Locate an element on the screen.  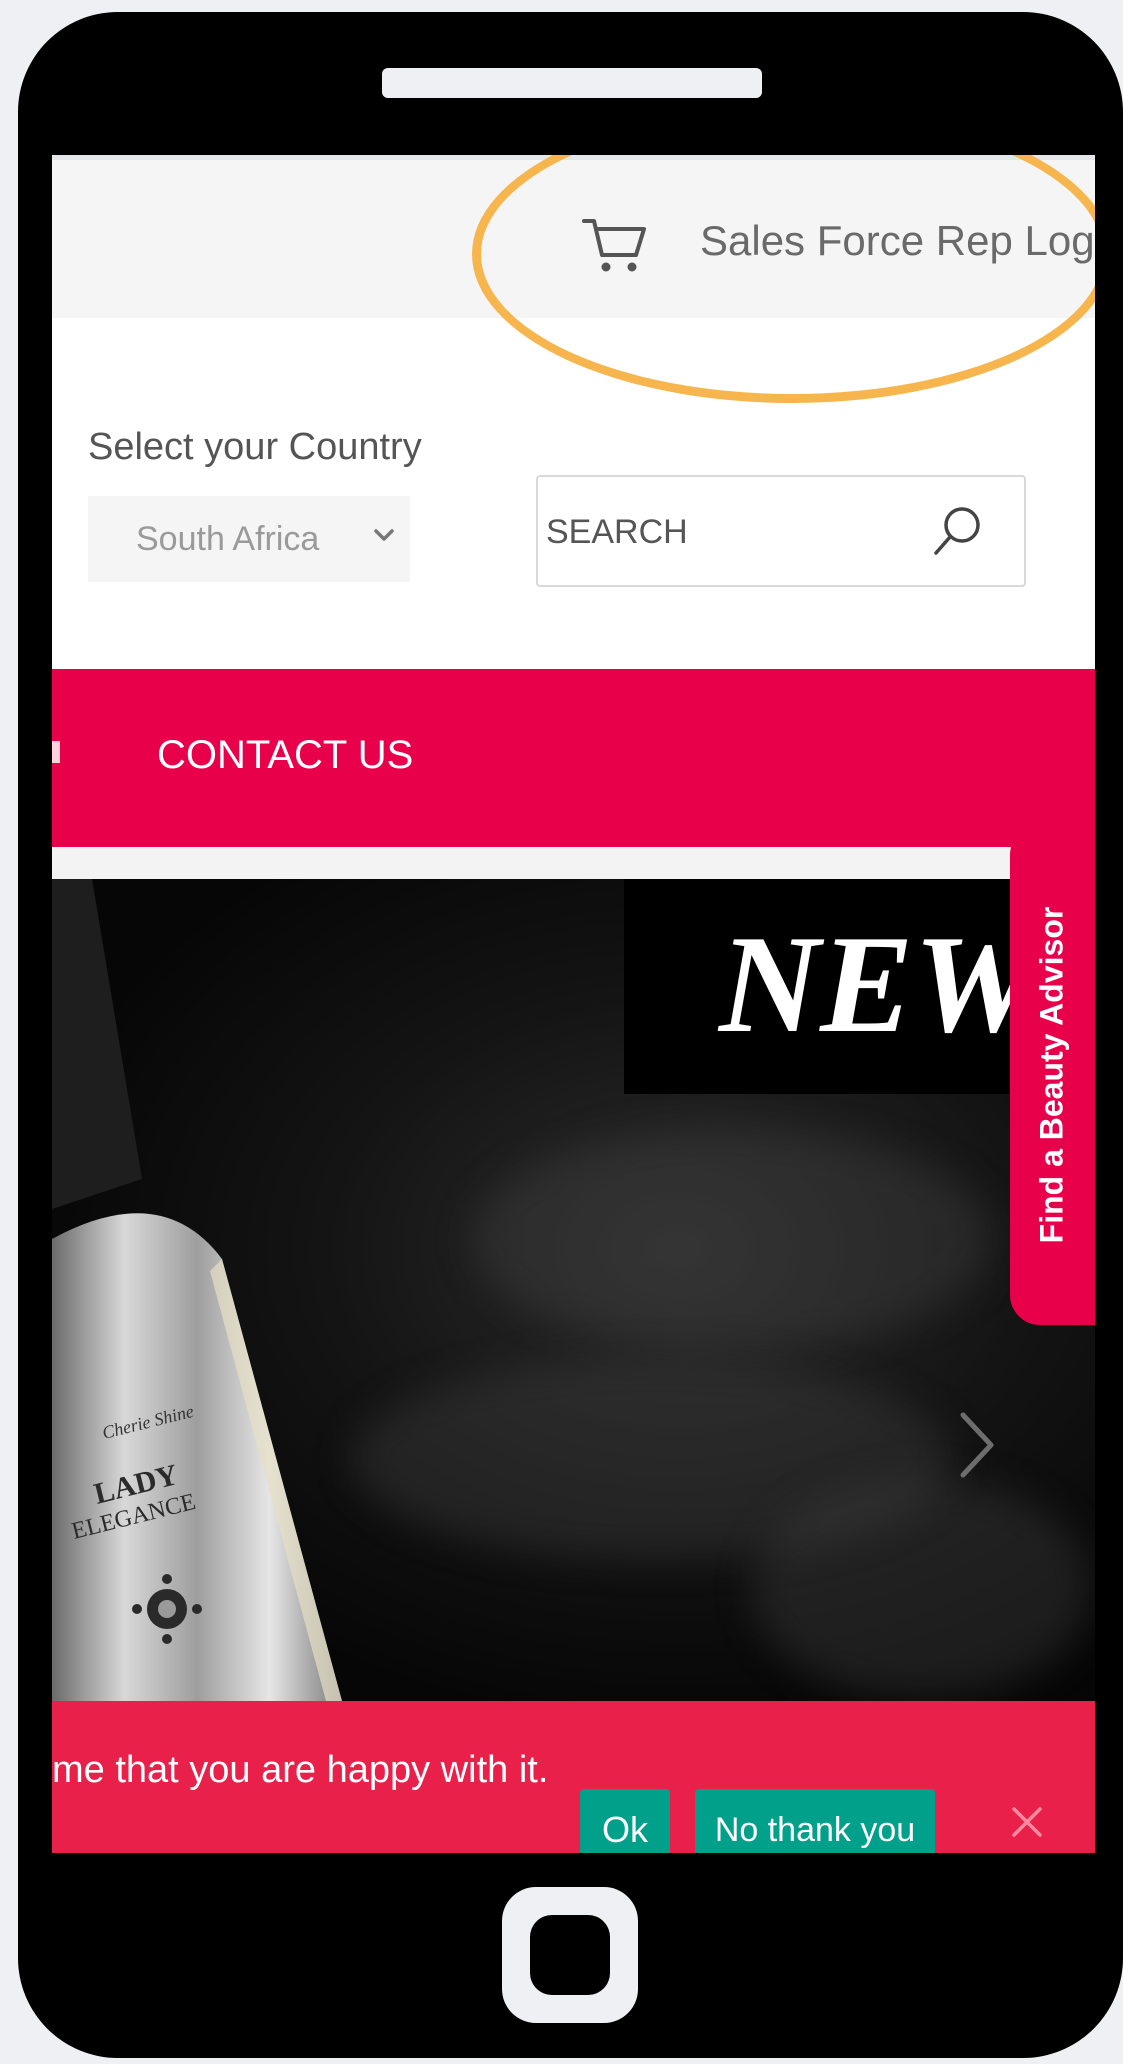
country-label: Select your Country is located at coordinates (255, 447).